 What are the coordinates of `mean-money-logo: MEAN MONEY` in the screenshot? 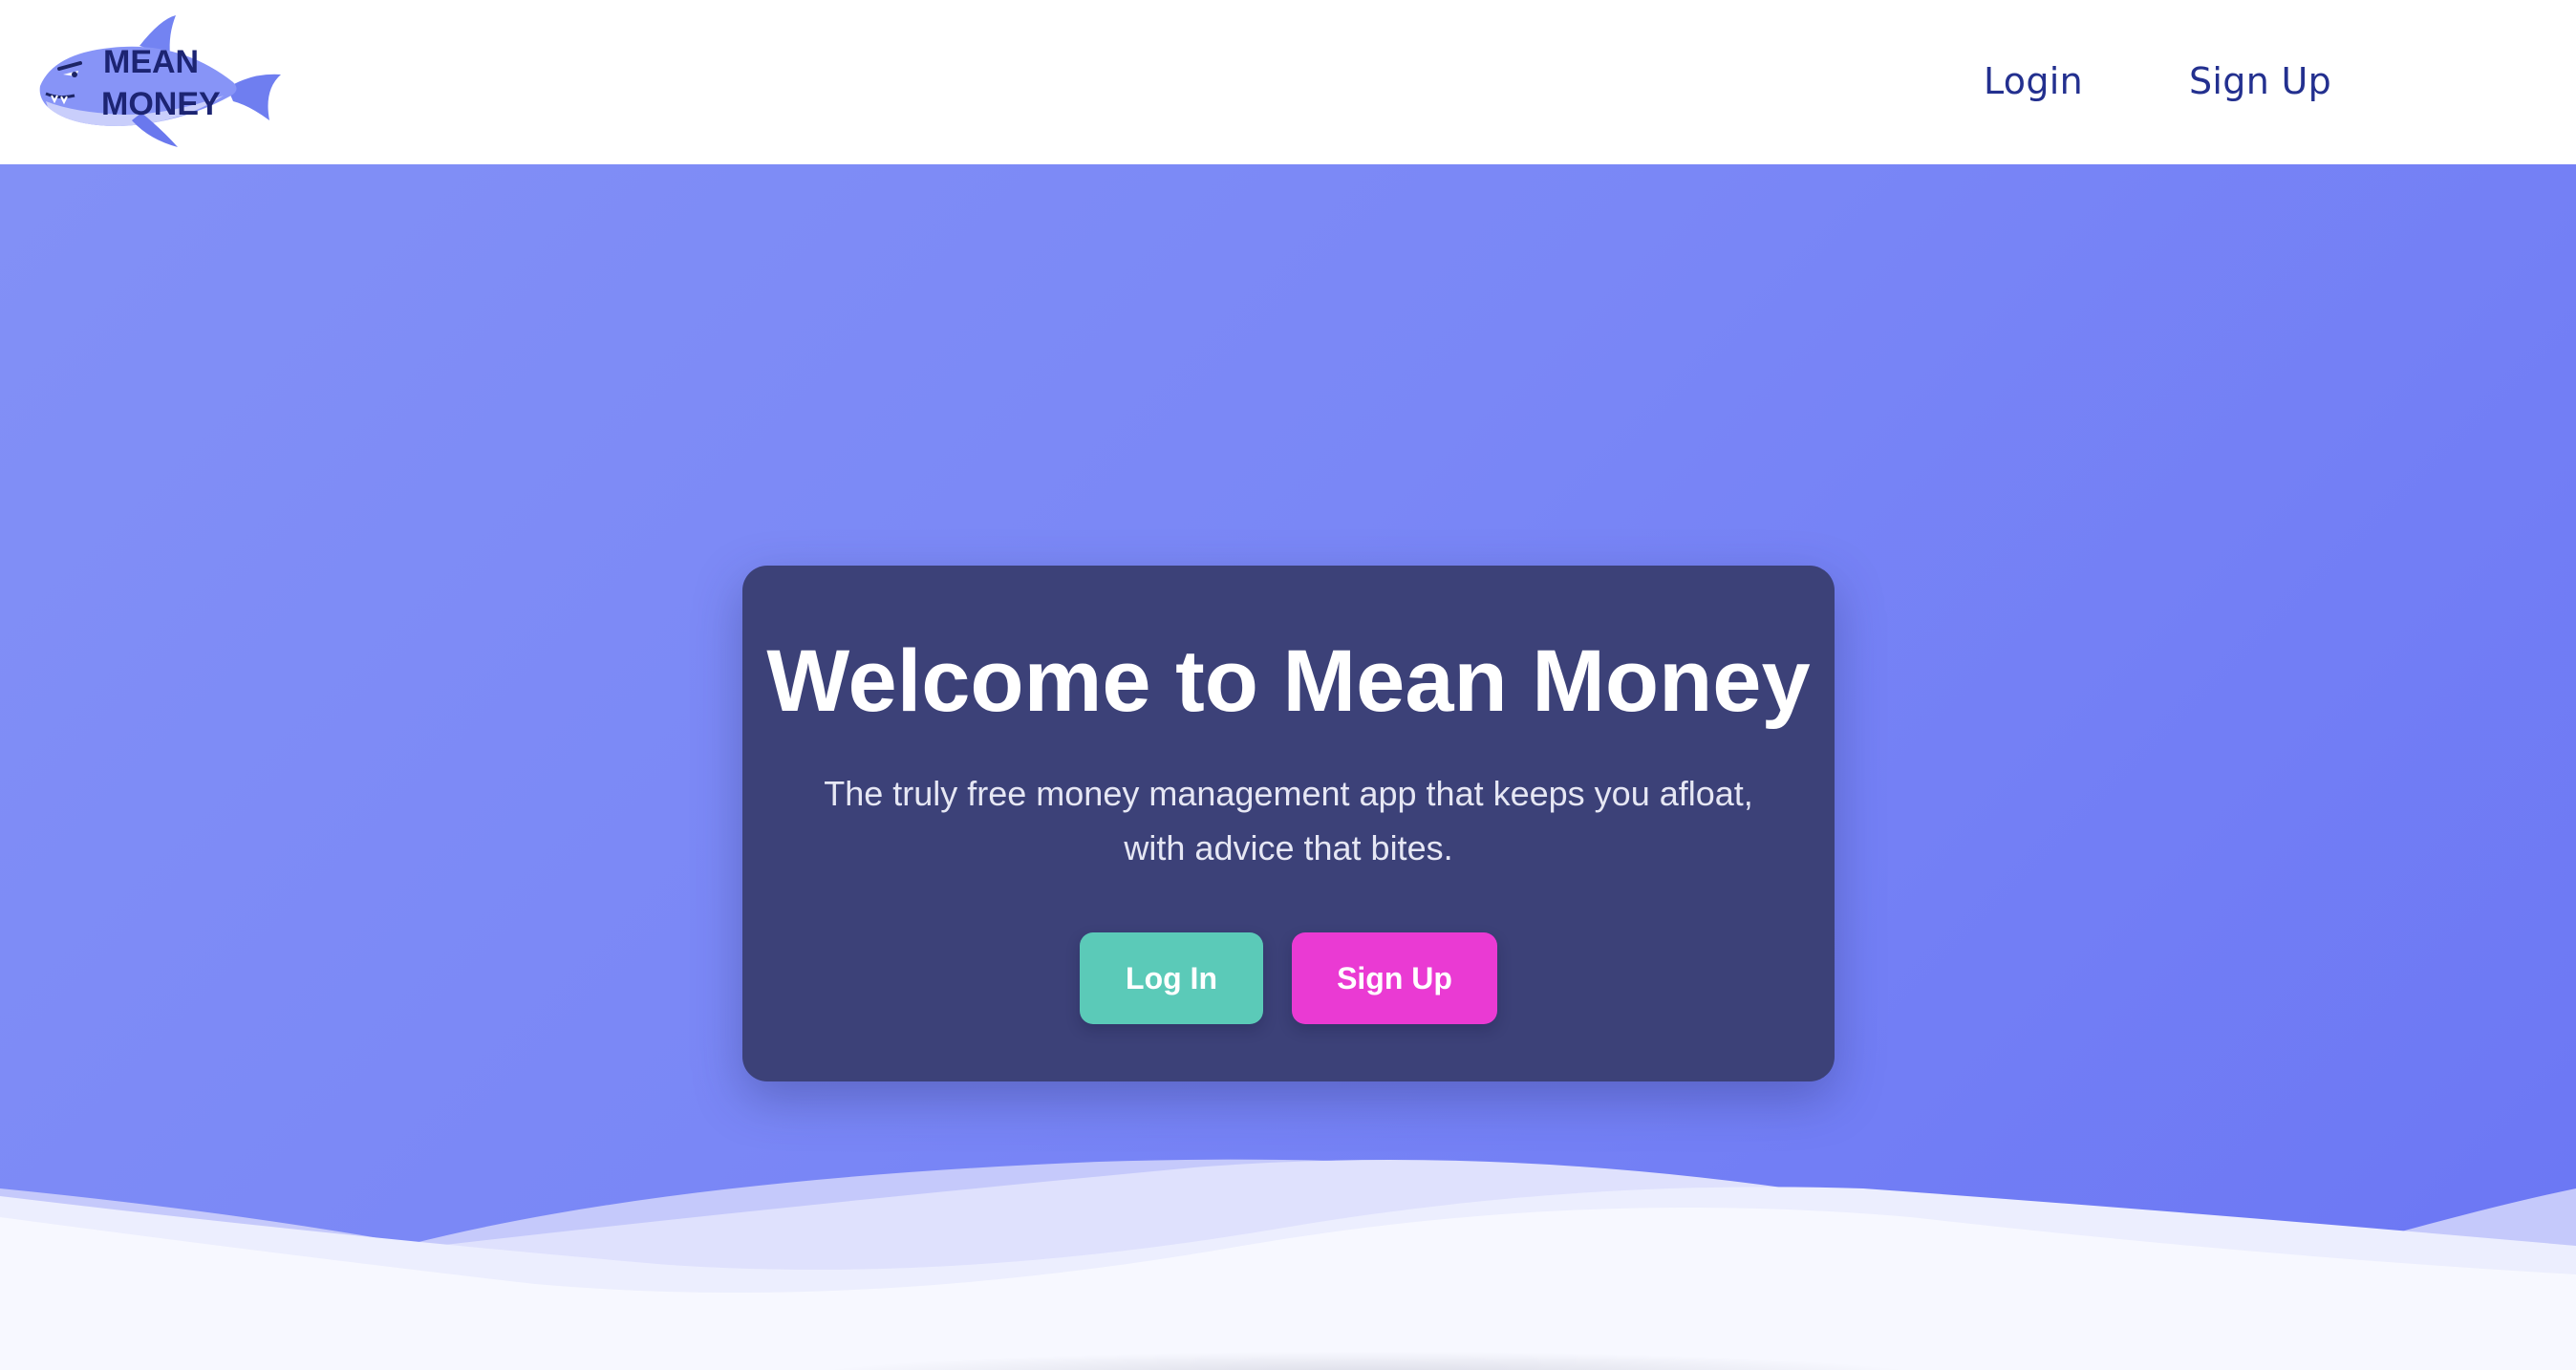 It's located at (163, 81).